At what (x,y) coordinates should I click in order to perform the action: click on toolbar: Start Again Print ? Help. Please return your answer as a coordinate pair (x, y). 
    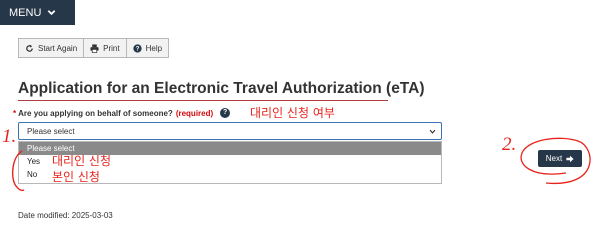
    Looking at the image, I should click on (94, 48).